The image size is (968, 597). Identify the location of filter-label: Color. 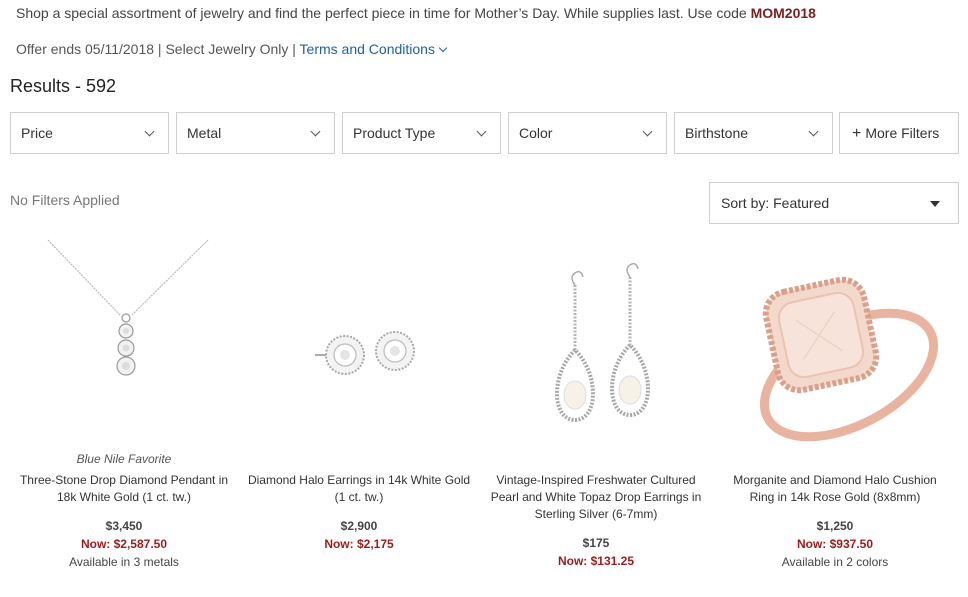
(536, 133).